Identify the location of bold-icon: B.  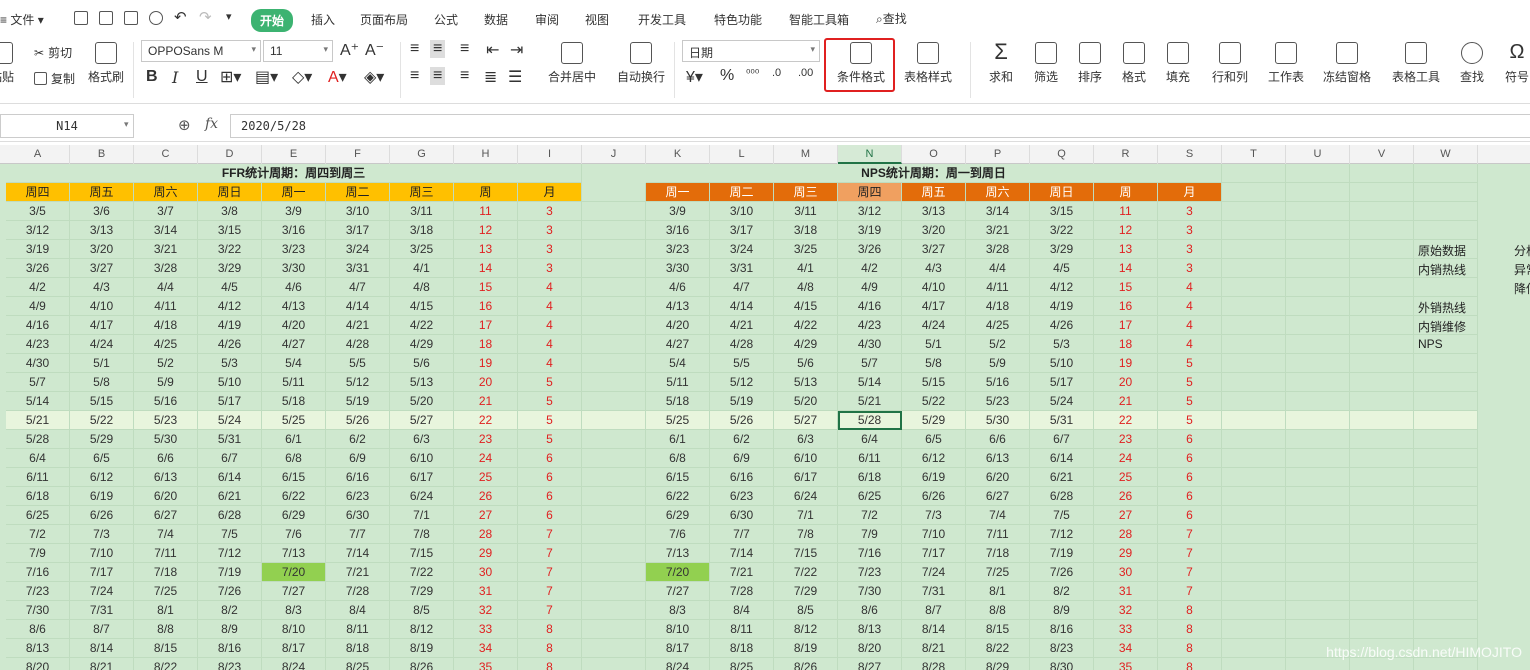
(152, 77).